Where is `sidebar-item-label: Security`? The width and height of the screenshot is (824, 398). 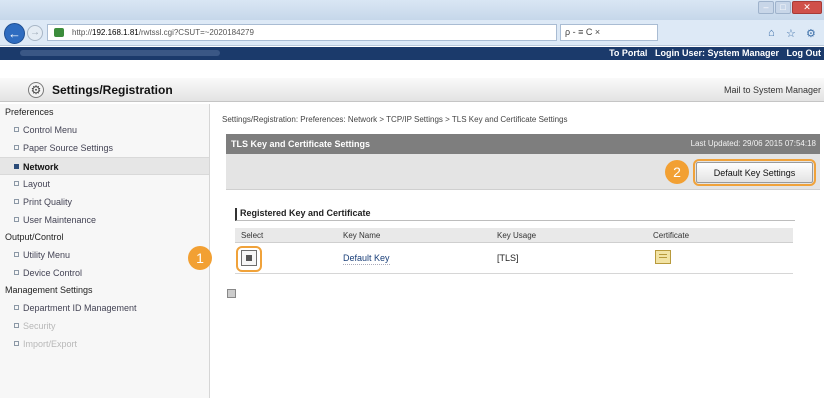
sidebar-item-label: Security is located at coordinates (39, 326).